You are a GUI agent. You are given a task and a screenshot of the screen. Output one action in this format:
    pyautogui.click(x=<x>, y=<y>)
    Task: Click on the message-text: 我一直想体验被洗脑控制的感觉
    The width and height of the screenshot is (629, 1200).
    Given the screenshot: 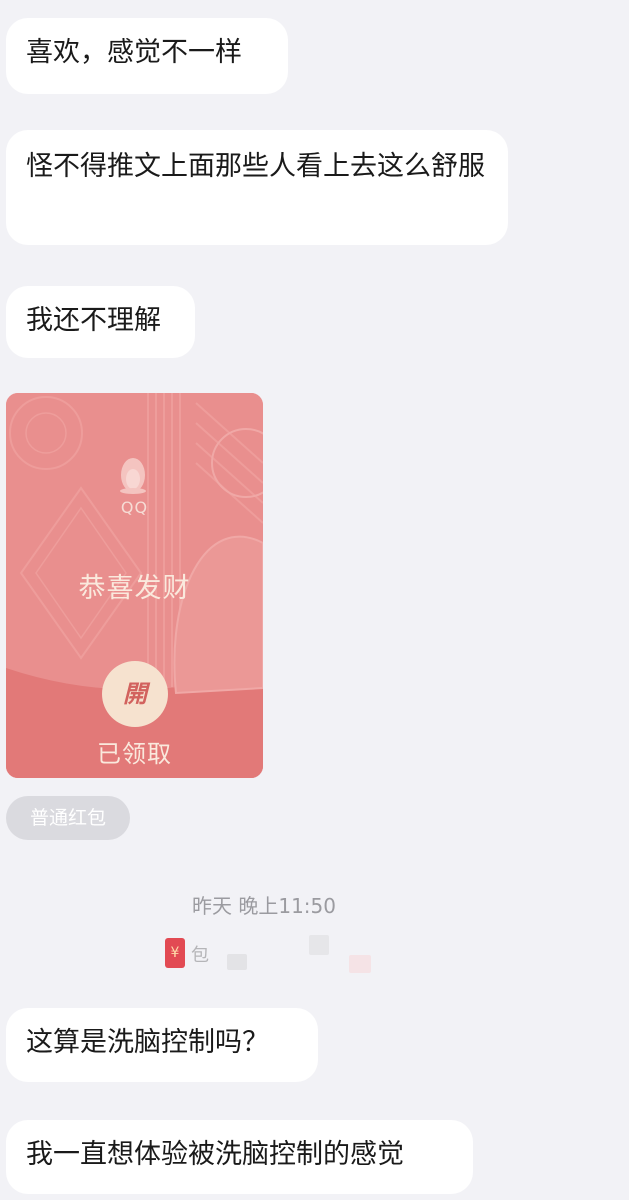 What is the action you would take?
    pyautogui.click(x=215, y=1154)
    